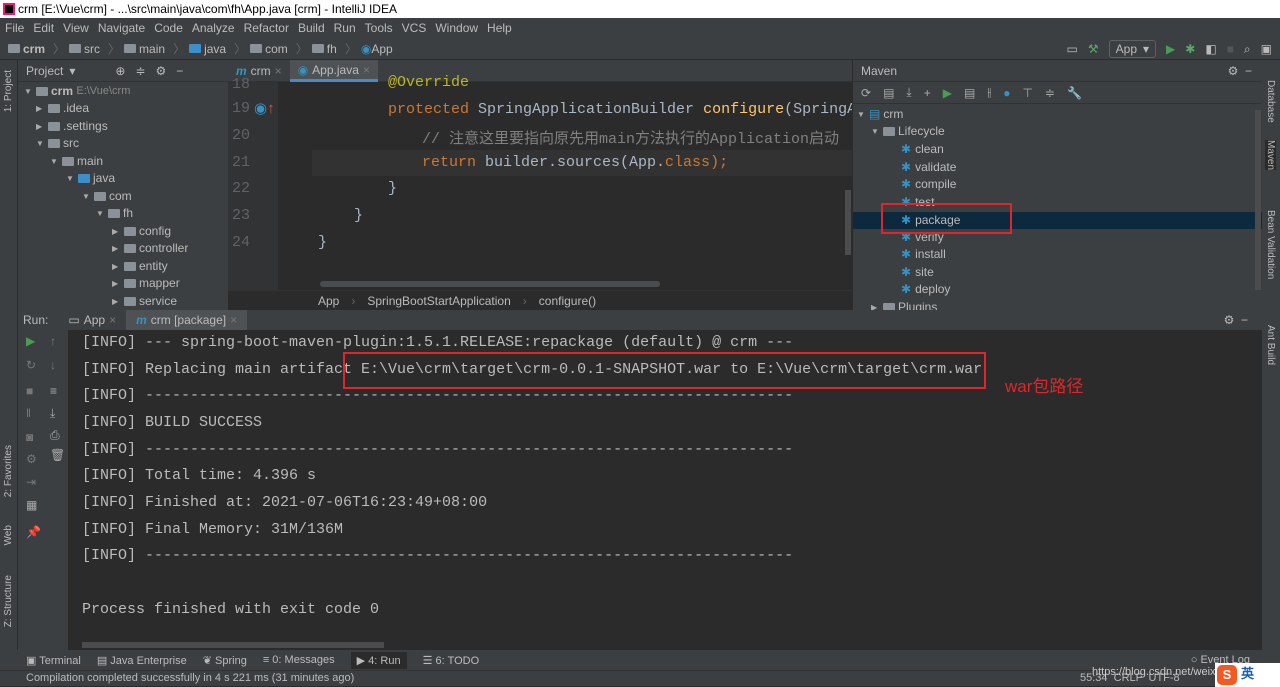  I want to click on breadcrumb-method: configure(), so click(567, 301).